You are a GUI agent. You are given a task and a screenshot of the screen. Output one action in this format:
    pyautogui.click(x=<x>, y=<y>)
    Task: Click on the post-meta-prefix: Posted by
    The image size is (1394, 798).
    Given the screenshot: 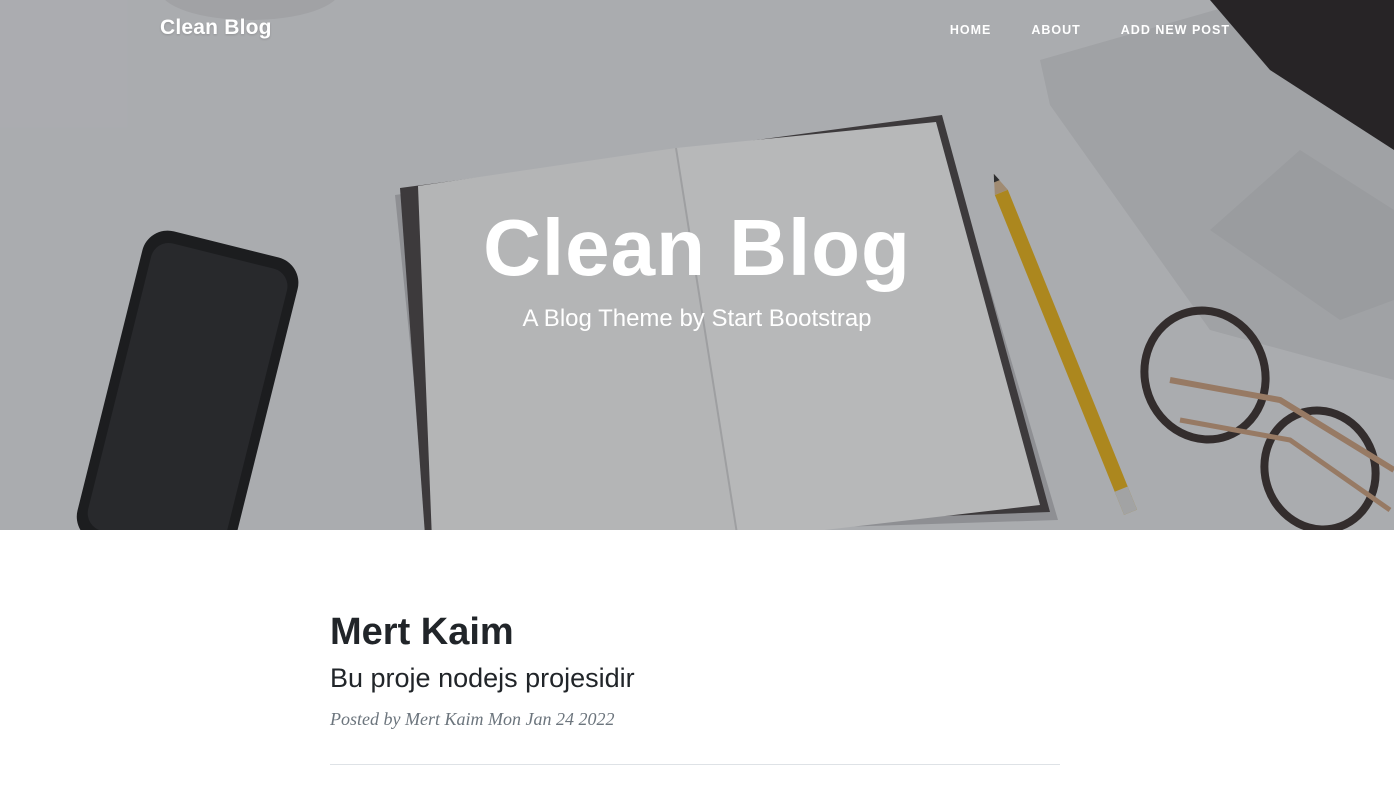 What is the action you would take?
    pyautogui.click(x=365, y=719)
    